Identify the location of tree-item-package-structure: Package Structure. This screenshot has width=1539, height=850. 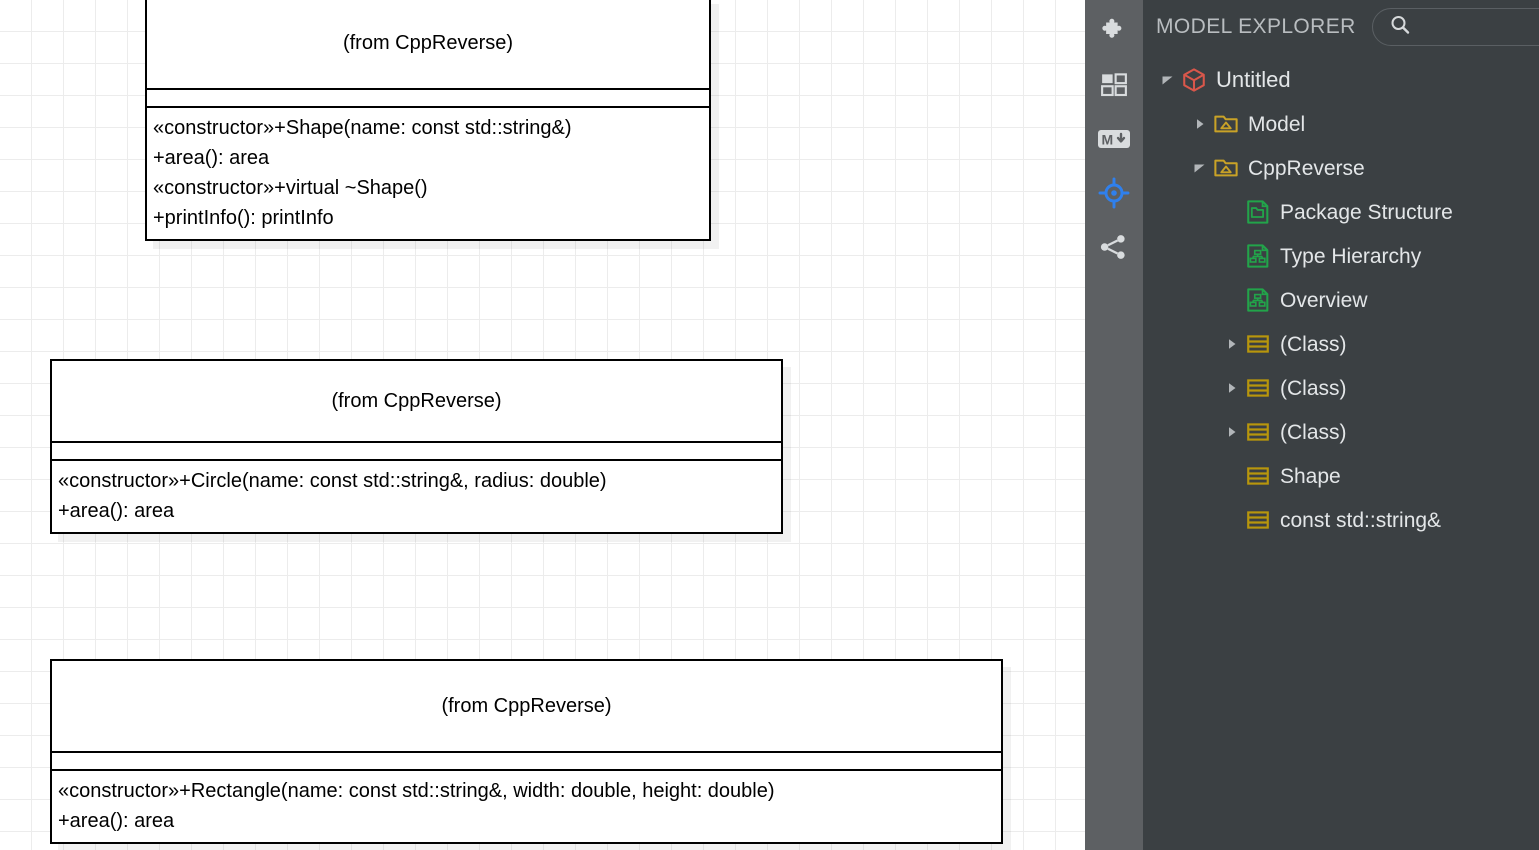
(1341, 212).